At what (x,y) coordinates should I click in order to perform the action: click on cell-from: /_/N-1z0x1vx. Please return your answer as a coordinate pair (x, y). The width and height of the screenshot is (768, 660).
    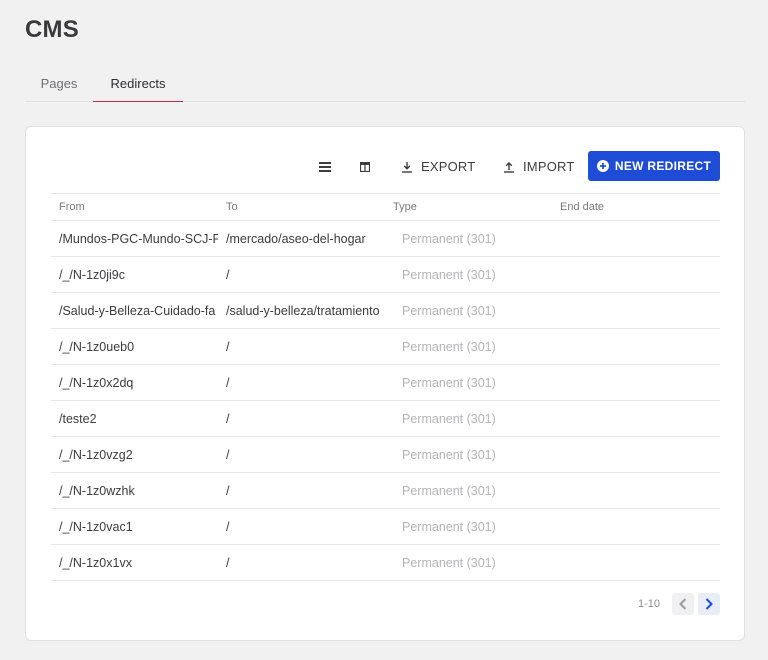
    Looking at the image, I should click on (134, 562).